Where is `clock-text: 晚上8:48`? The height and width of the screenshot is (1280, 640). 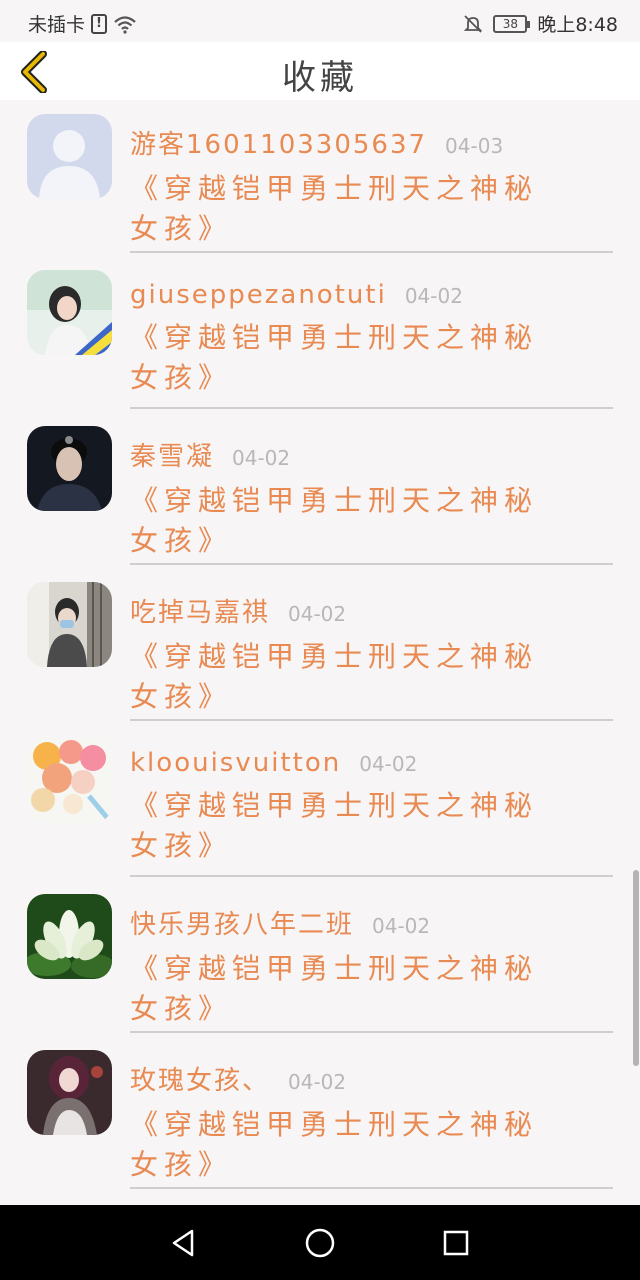 clock-text: 晚上8:48 is located at coordinates (577, 25).